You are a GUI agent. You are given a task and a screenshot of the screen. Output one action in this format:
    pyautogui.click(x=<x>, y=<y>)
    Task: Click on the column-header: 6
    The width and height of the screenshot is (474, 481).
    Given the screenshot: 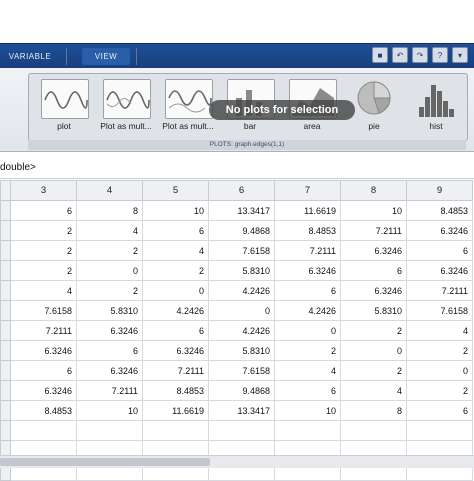 What is the action you would take?
    pyautogui.click(x=241, y=190)
    